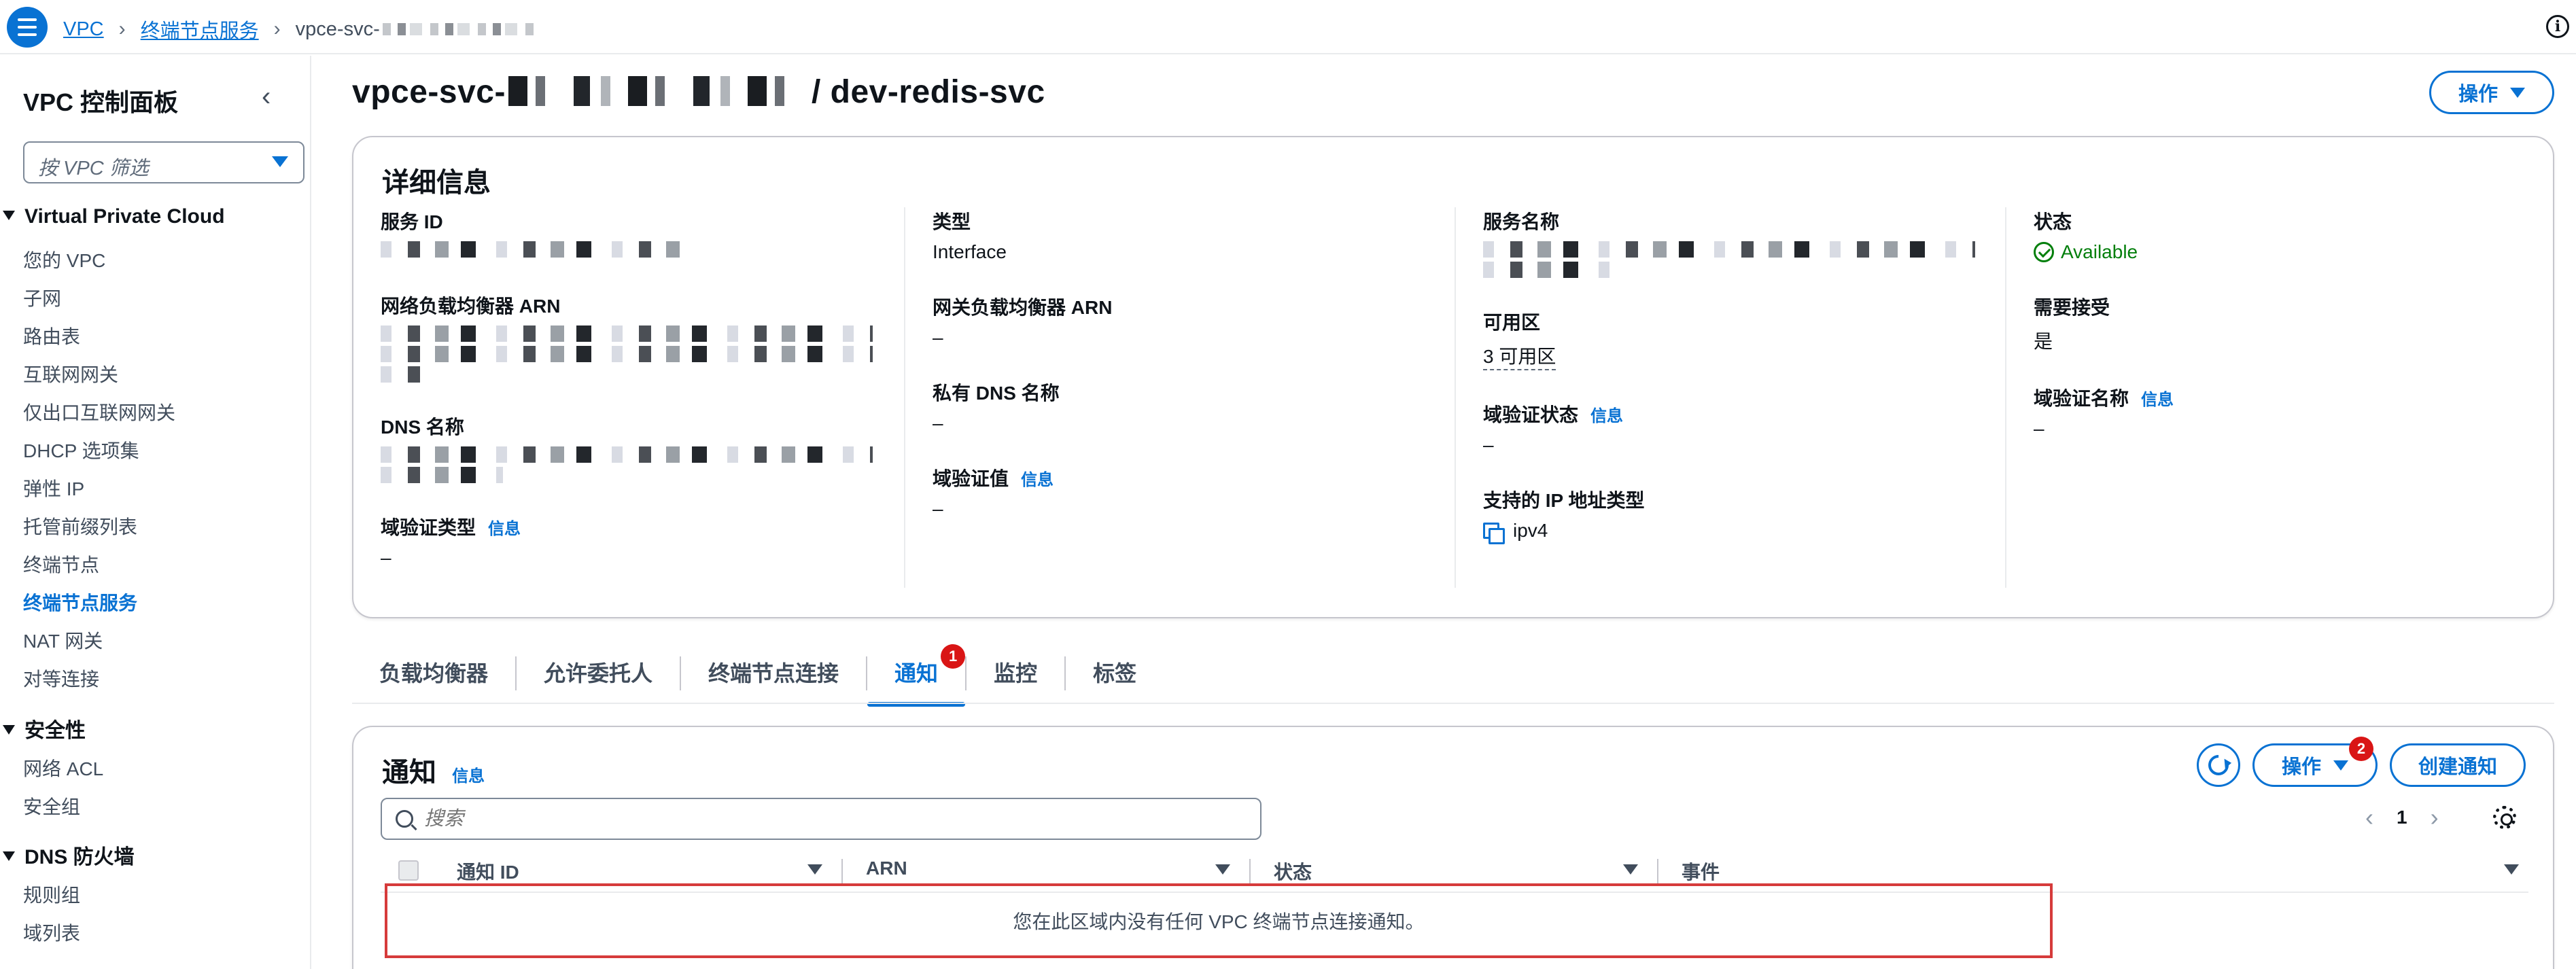 The width and height of the screenshot is (2576, 969). I want to click on page-title: vpce-svc- / dev-redis-svc, so click(698, 92).